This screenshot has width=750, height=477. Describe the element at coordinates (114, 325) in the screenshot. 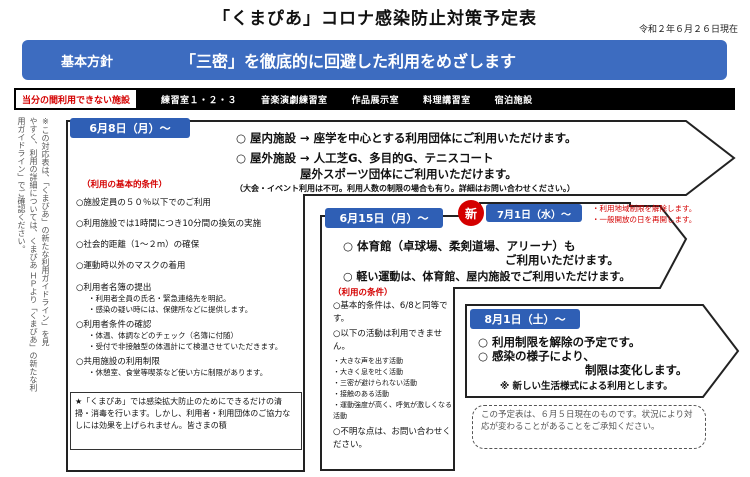

I see `condition-item: ○利用者条件の確認` at that location.